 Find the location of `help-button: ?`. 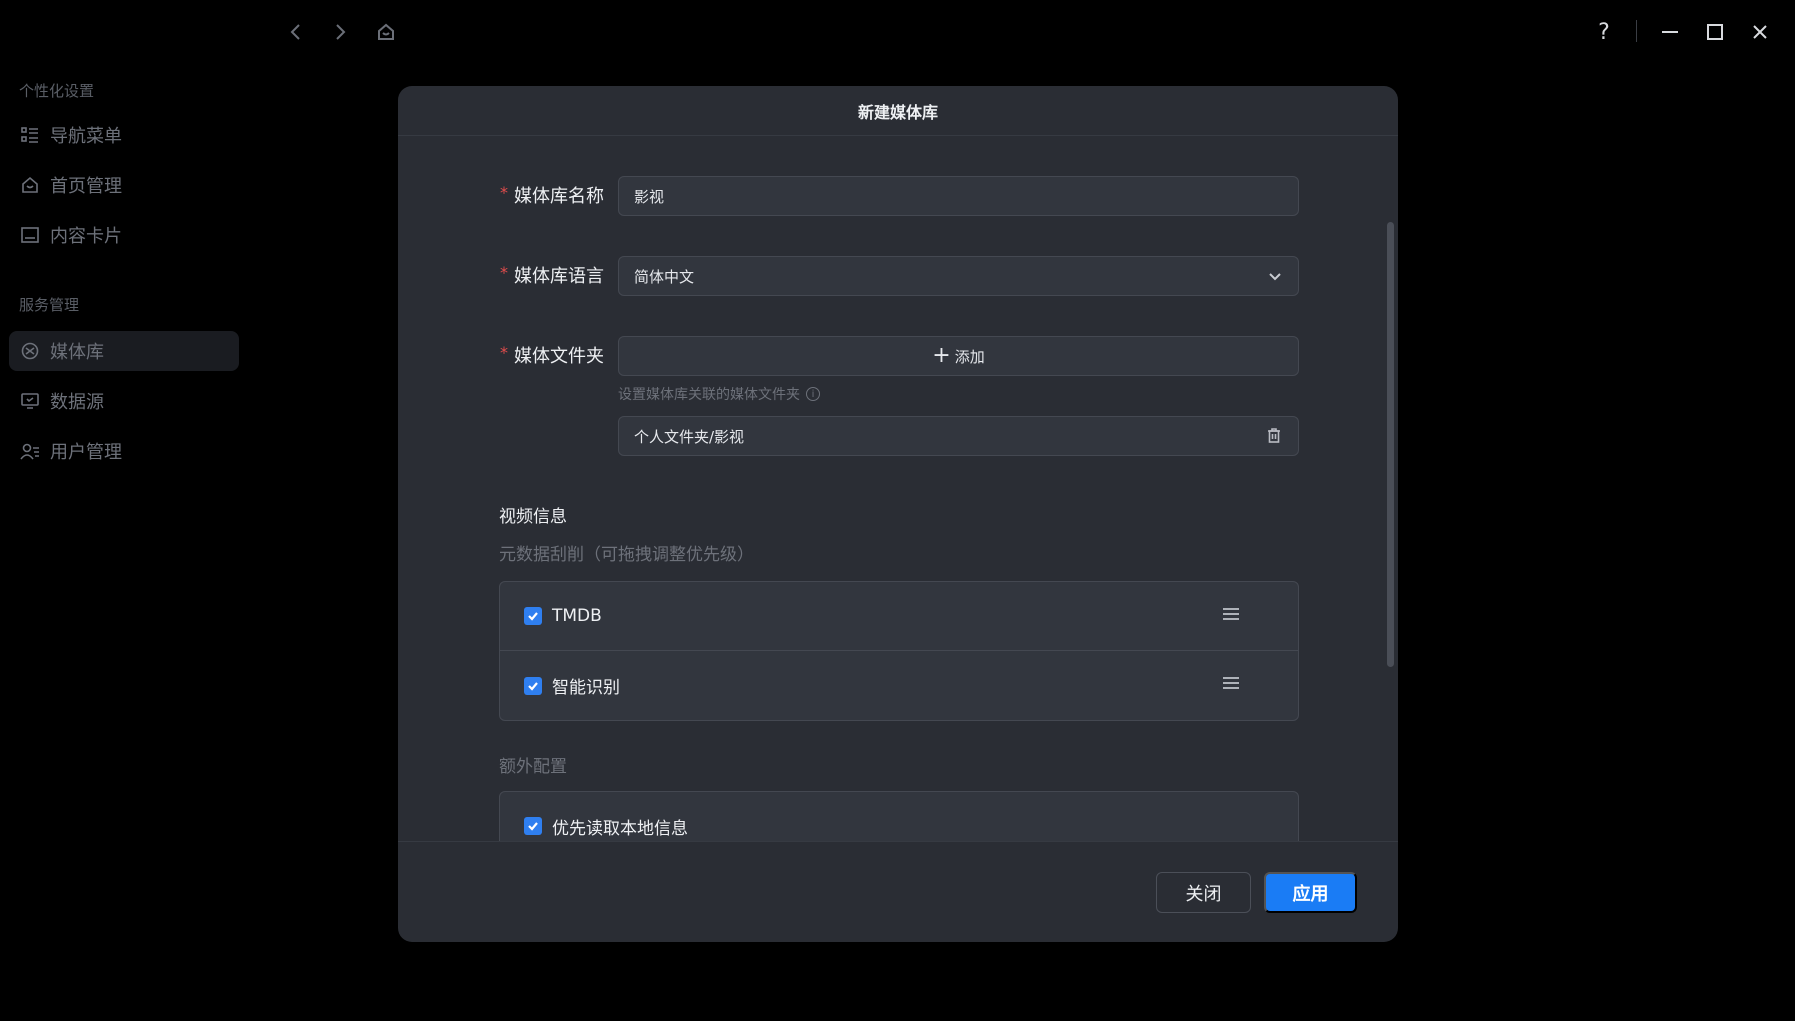

help-button: ? is located at coordinates (1604, 32).